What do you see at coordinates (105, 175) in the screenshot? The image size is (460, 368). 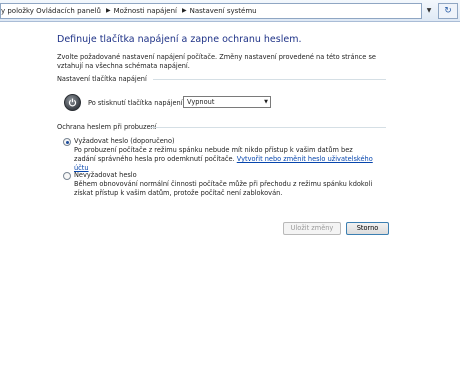 I see `no-password-label: Nevyžadovat heslo` at bounding box center [105, 175].